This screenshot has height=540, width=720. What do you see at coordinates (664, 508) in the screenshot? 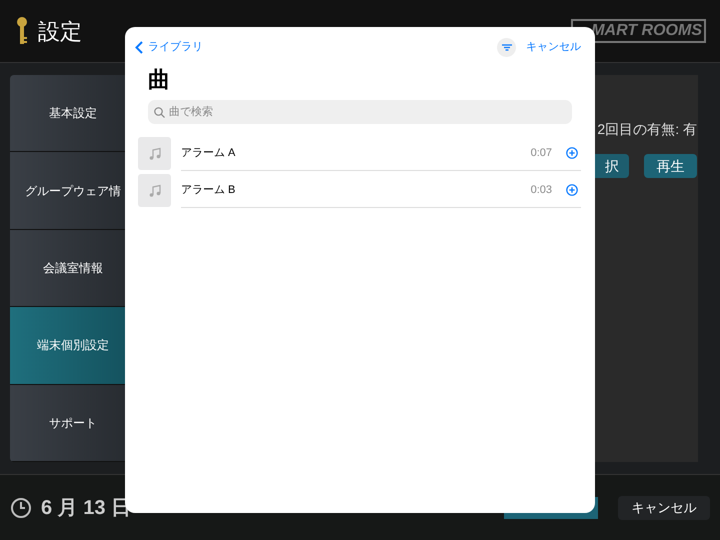
I see `cancel-button: キャンセル` at bounding box center [664, 508].